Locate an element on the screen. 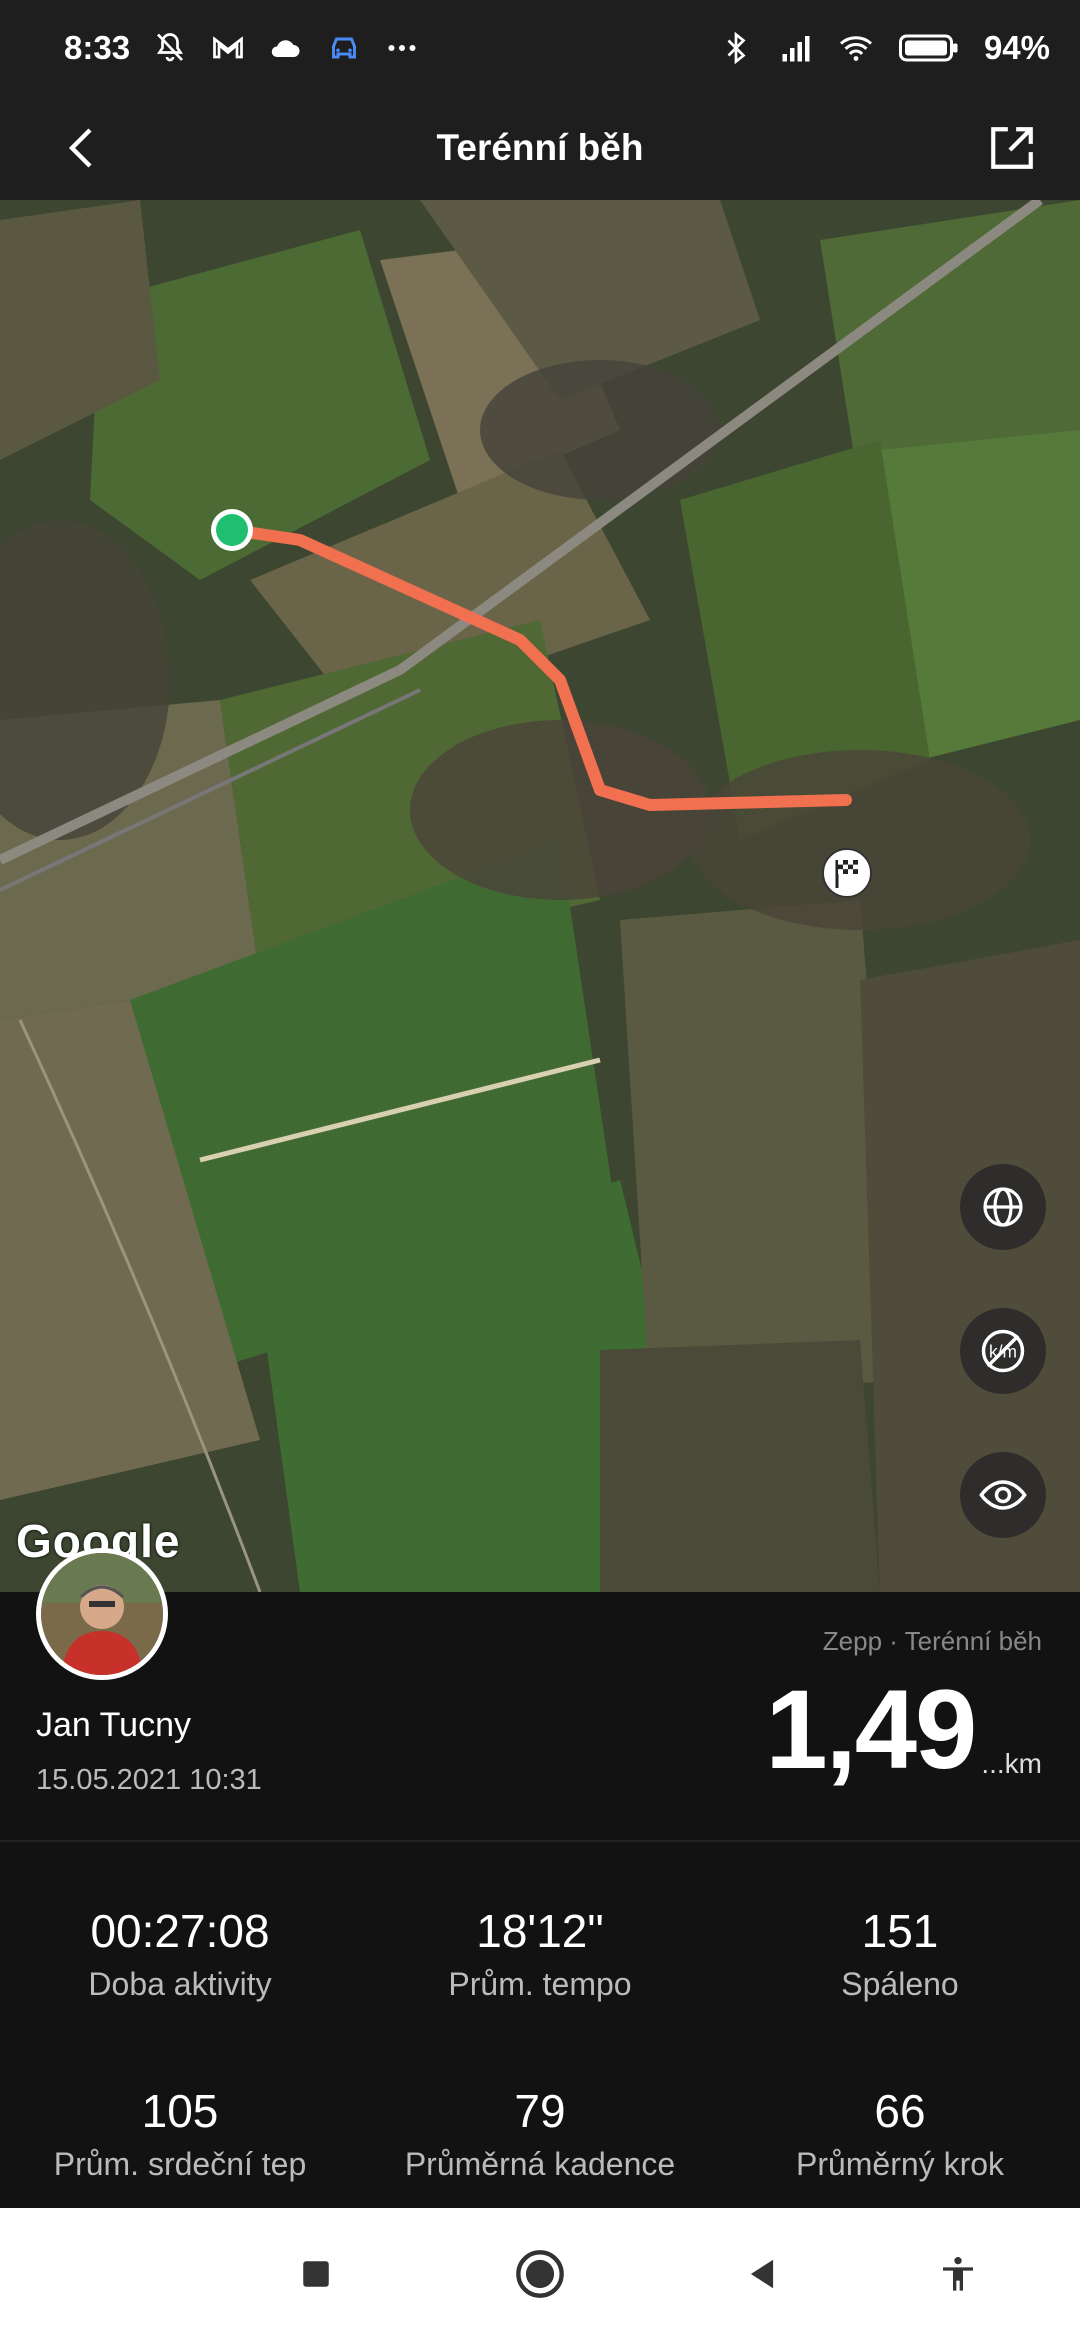 Image resolution: width=1080 pixels, height=2340 pixels. back-icon is located at coordinates (762, 2274).